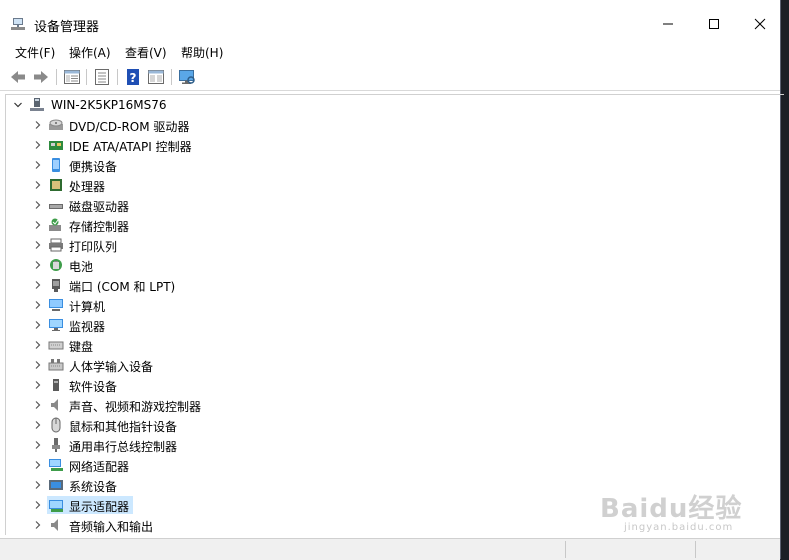 The height and width of the screenshot is (560, 789). Describe the element at coordinates (679, 527) in the screenshot. I see `watermark-subtext: jingyan.baidu.com` at that location.